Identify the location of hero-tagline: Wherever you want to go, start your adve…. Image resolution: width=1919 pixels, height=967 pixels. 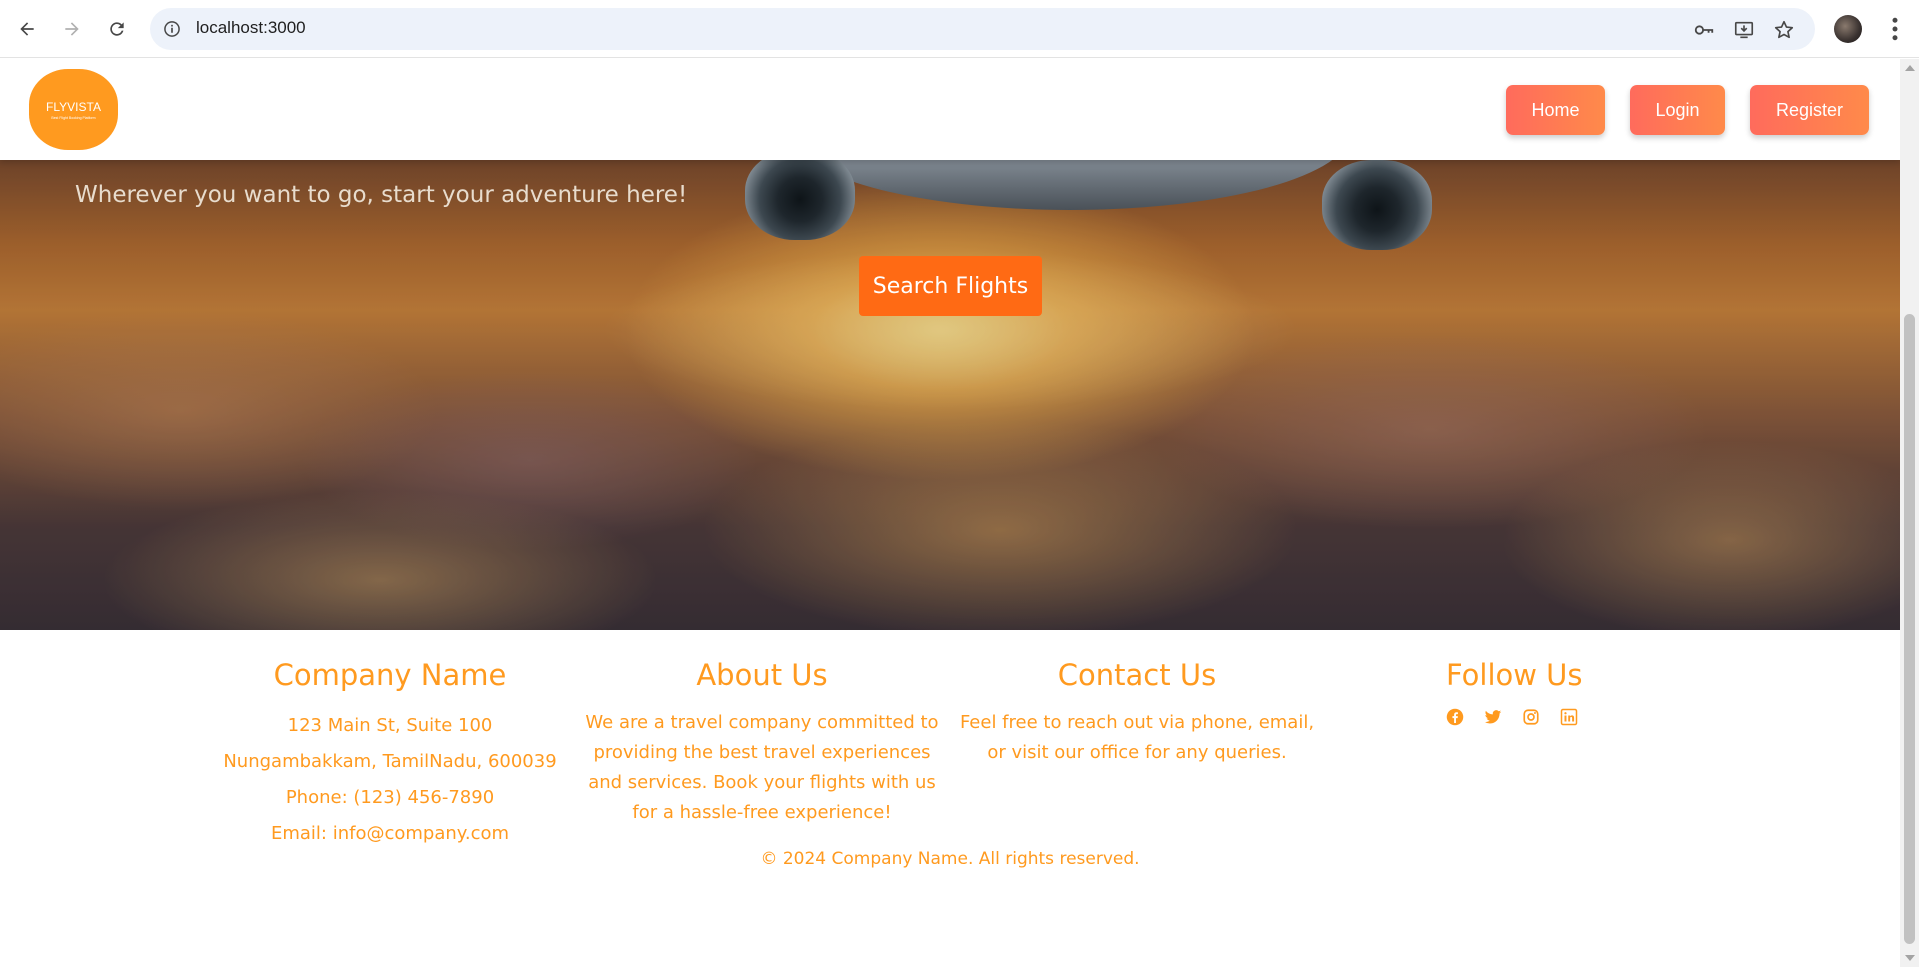
(381, 195).